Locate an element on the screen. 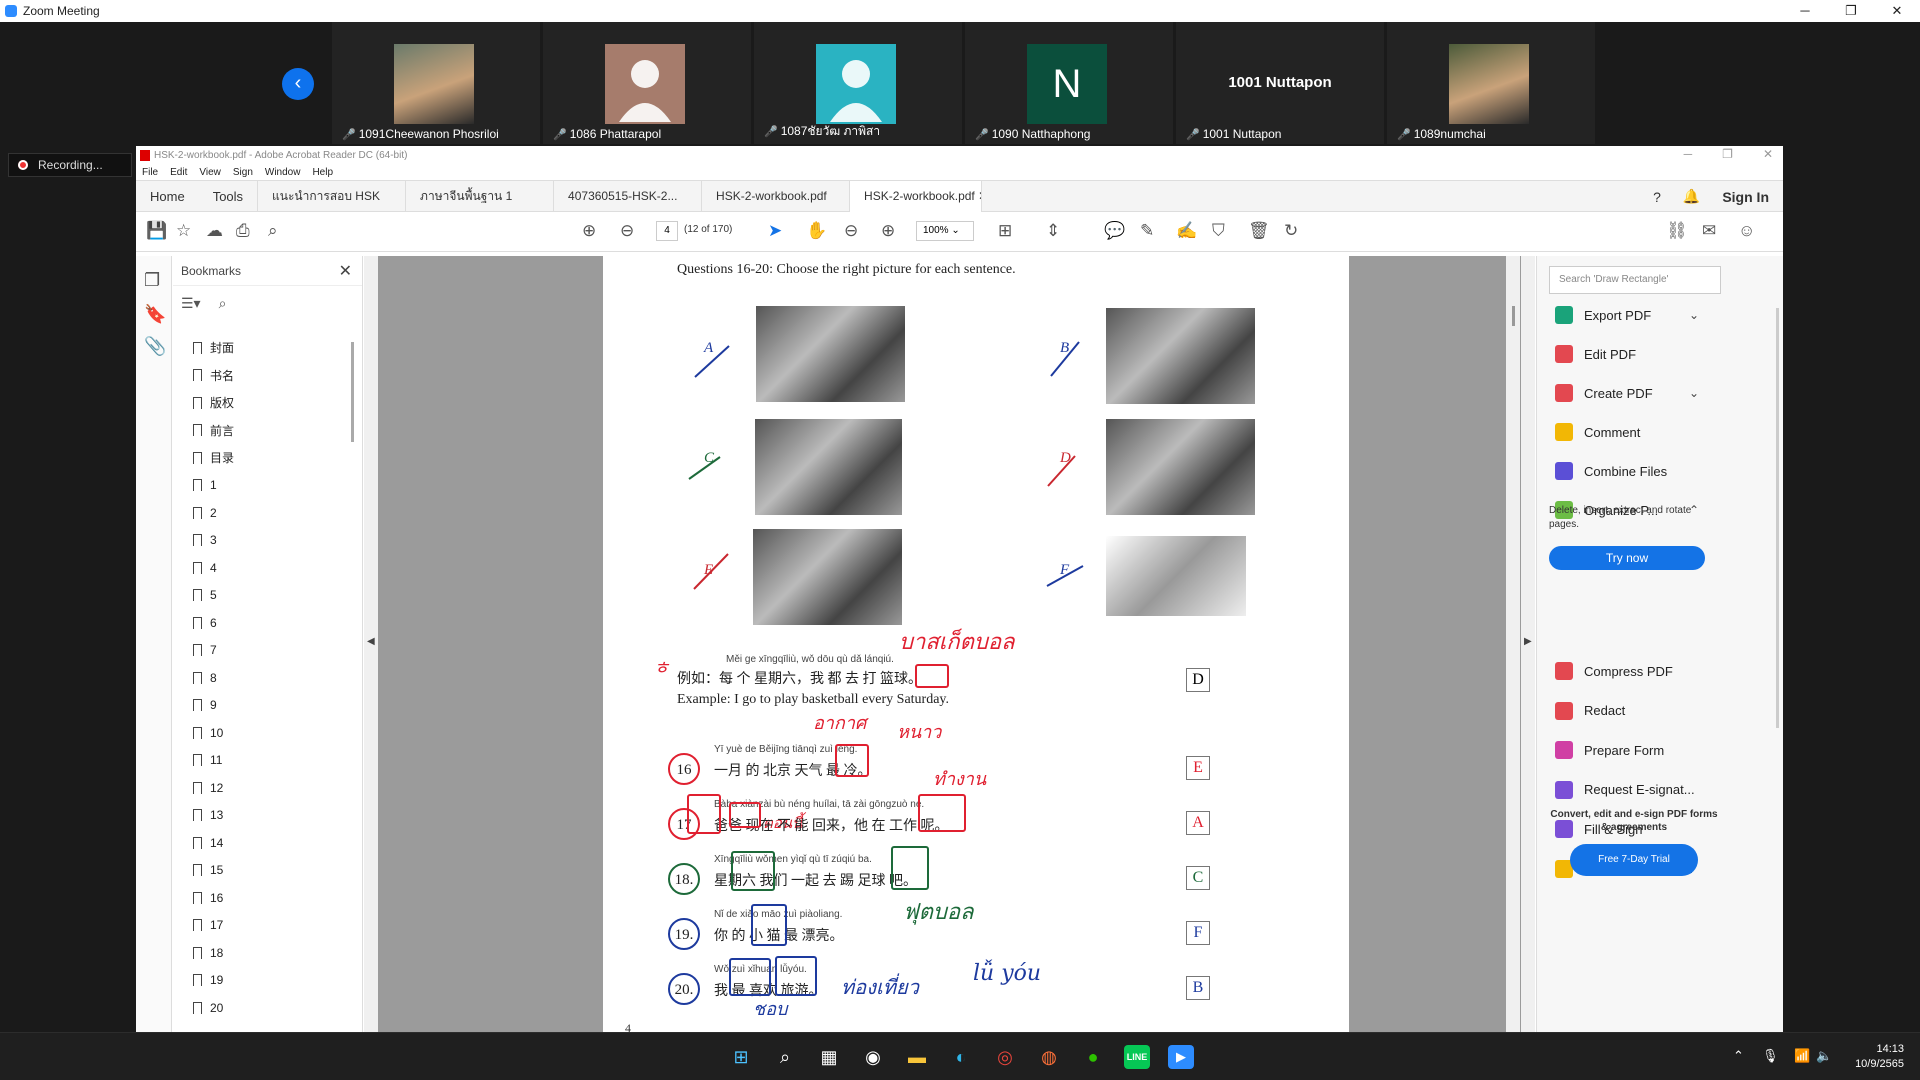 The height and width of the screenshot is (1080, 1920). sign-icon: ✍ is located at coordinates (1186, 231).